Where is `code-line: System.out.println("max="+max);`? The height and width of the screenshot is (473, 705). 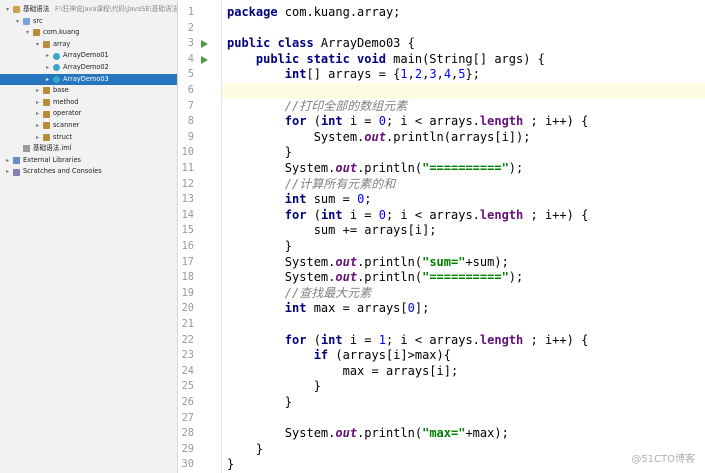 code-line: System.out.println("max="+max); is located at coordinates (368, 434).